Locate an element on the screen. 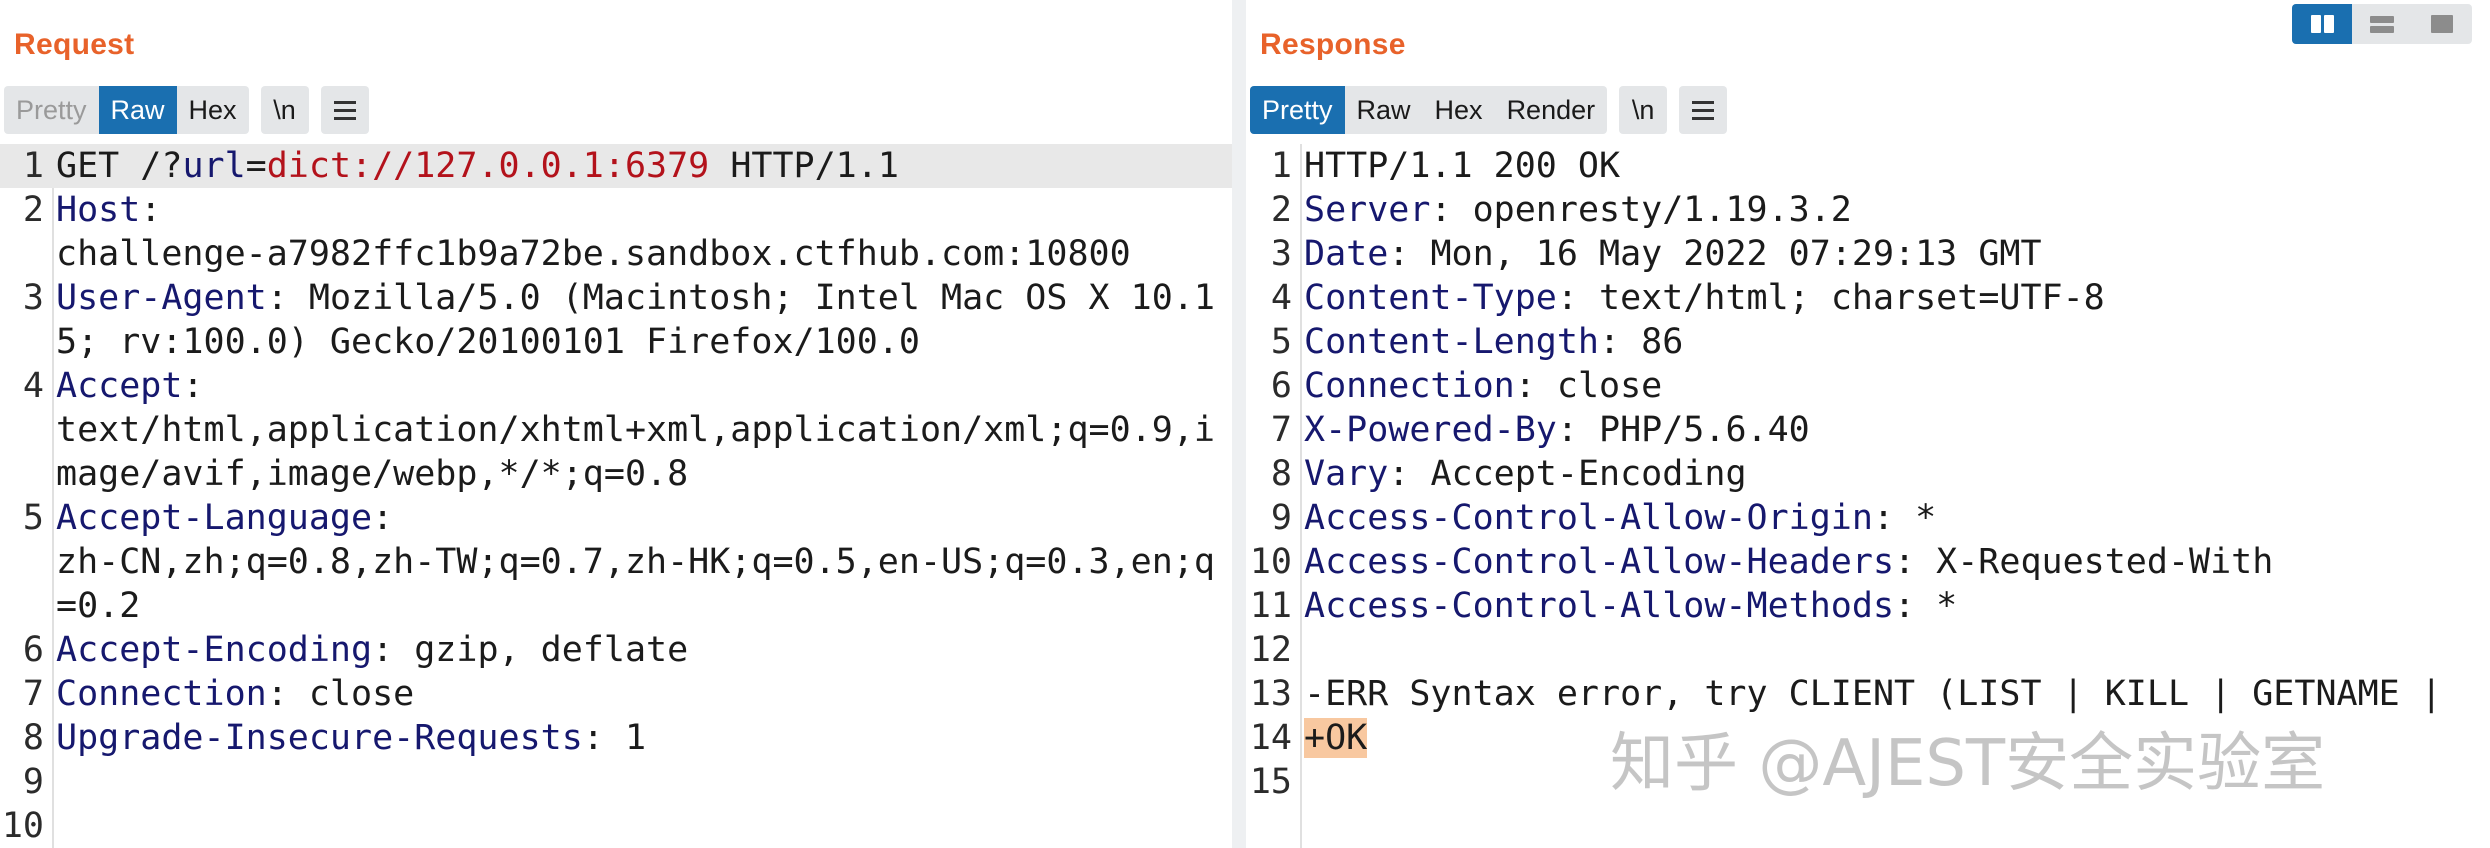  response-tab-render: Render is located at coordinates (1551, 110).